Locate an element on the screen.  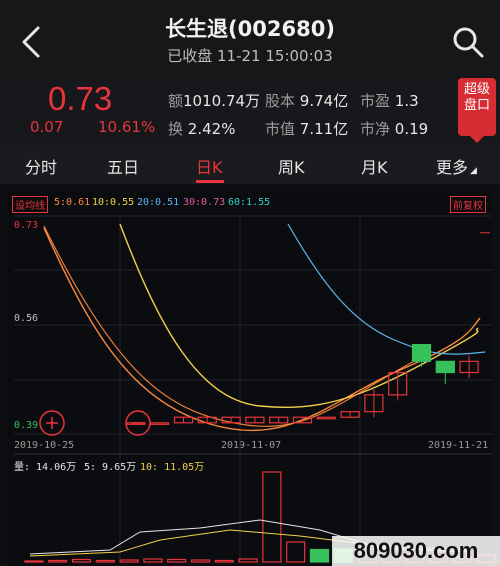
cursor-circle-icon is located at coordinates (138, 423).